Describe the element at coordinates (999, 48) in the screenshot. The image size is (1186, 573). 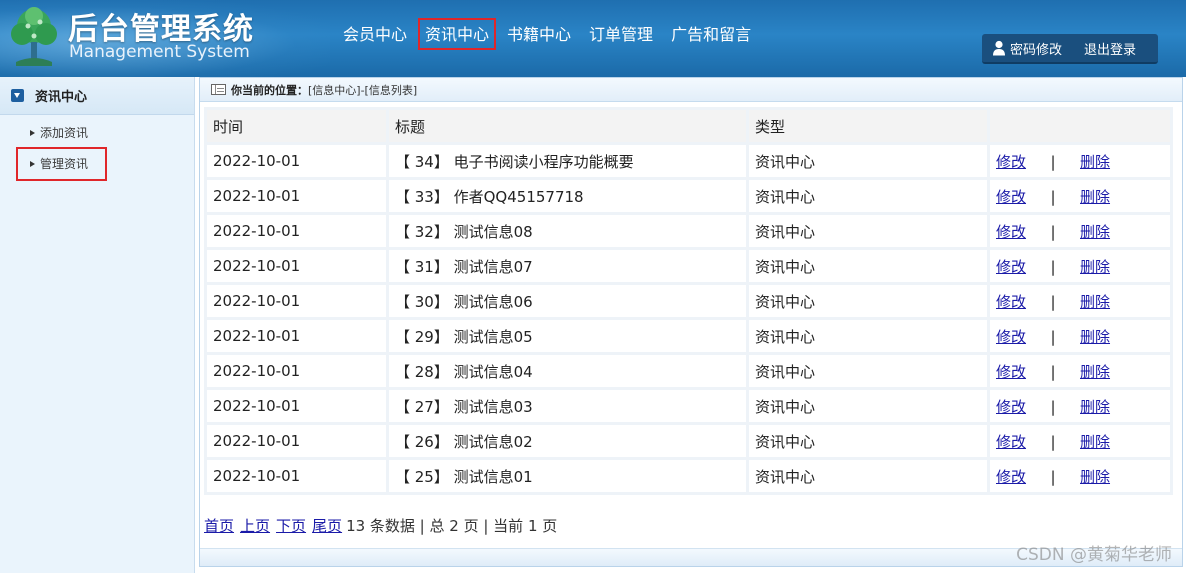
I see `user-icon` at that location.